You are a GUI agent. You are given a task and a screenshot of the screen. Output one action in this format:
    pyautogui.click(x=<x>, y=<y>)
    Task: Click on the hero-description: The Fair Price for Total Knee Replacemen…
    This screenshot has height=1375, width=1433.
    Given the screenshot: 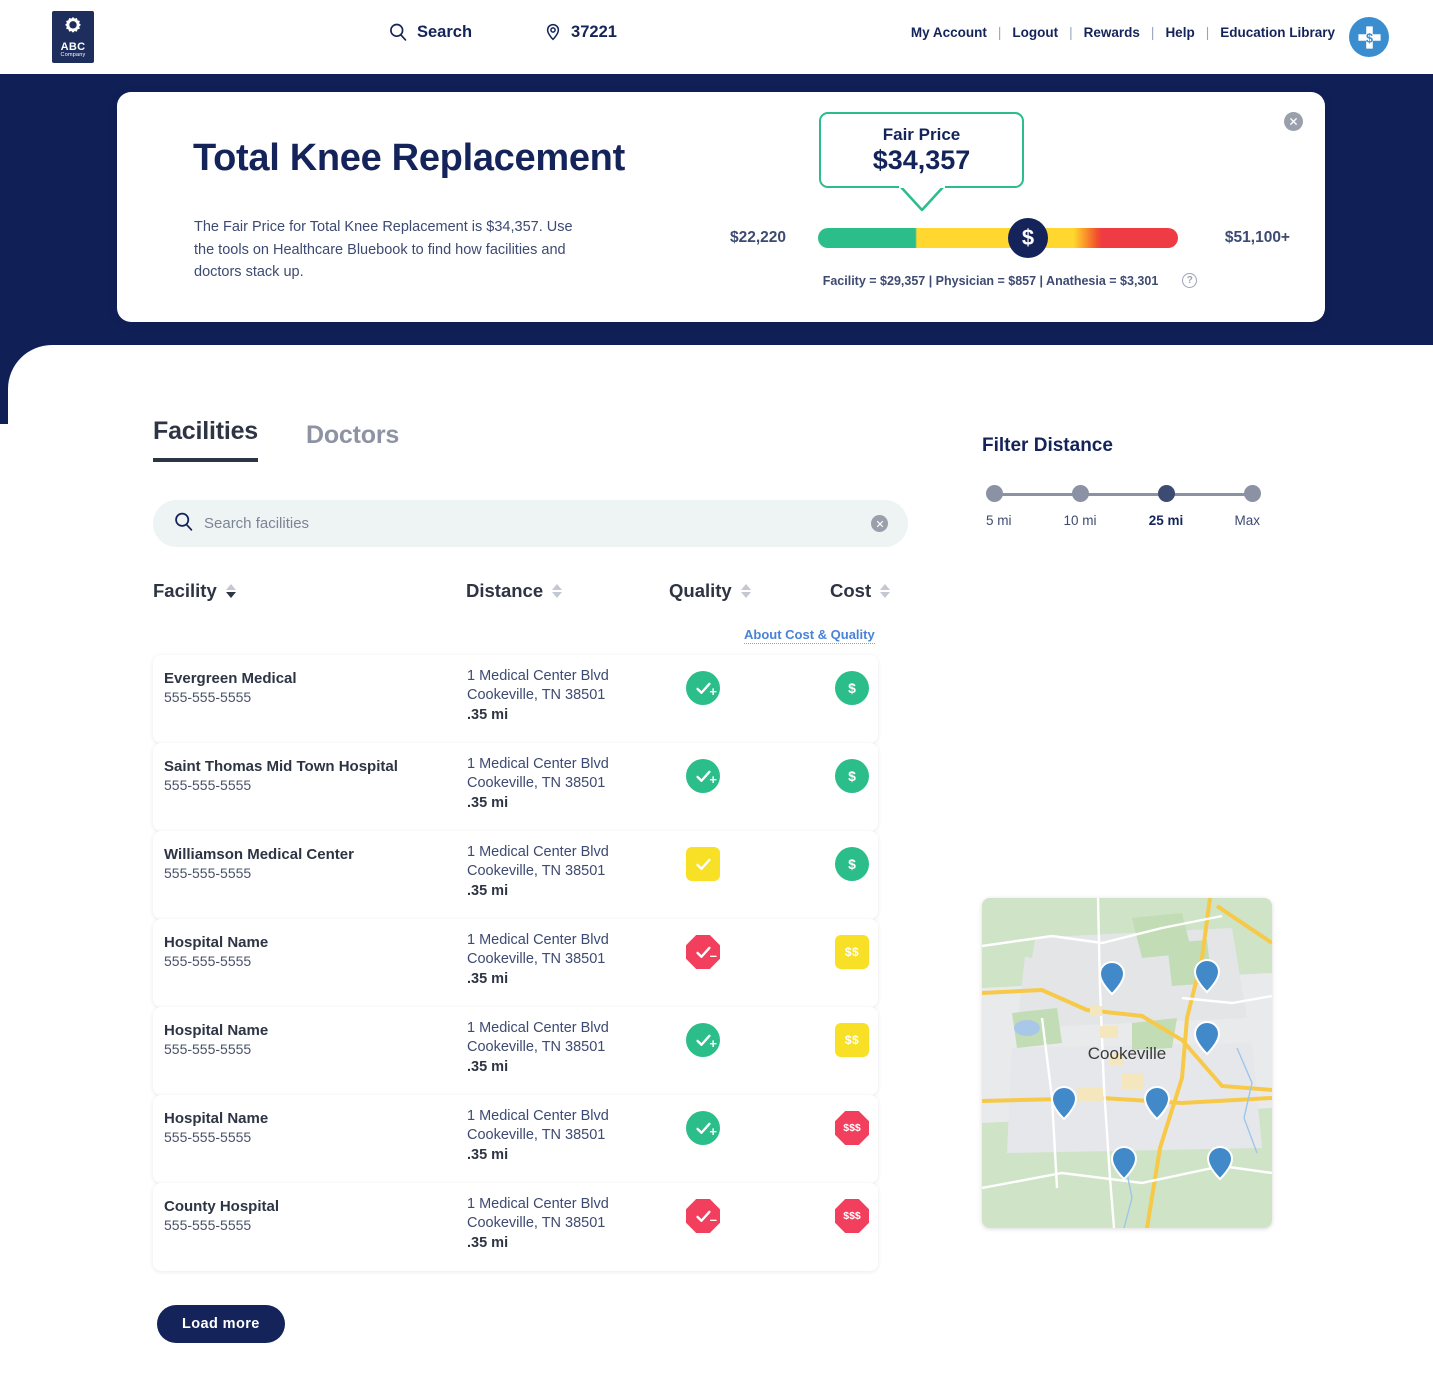 What is the action you would take?
    pyautogui.click(x=383, y=249)
    